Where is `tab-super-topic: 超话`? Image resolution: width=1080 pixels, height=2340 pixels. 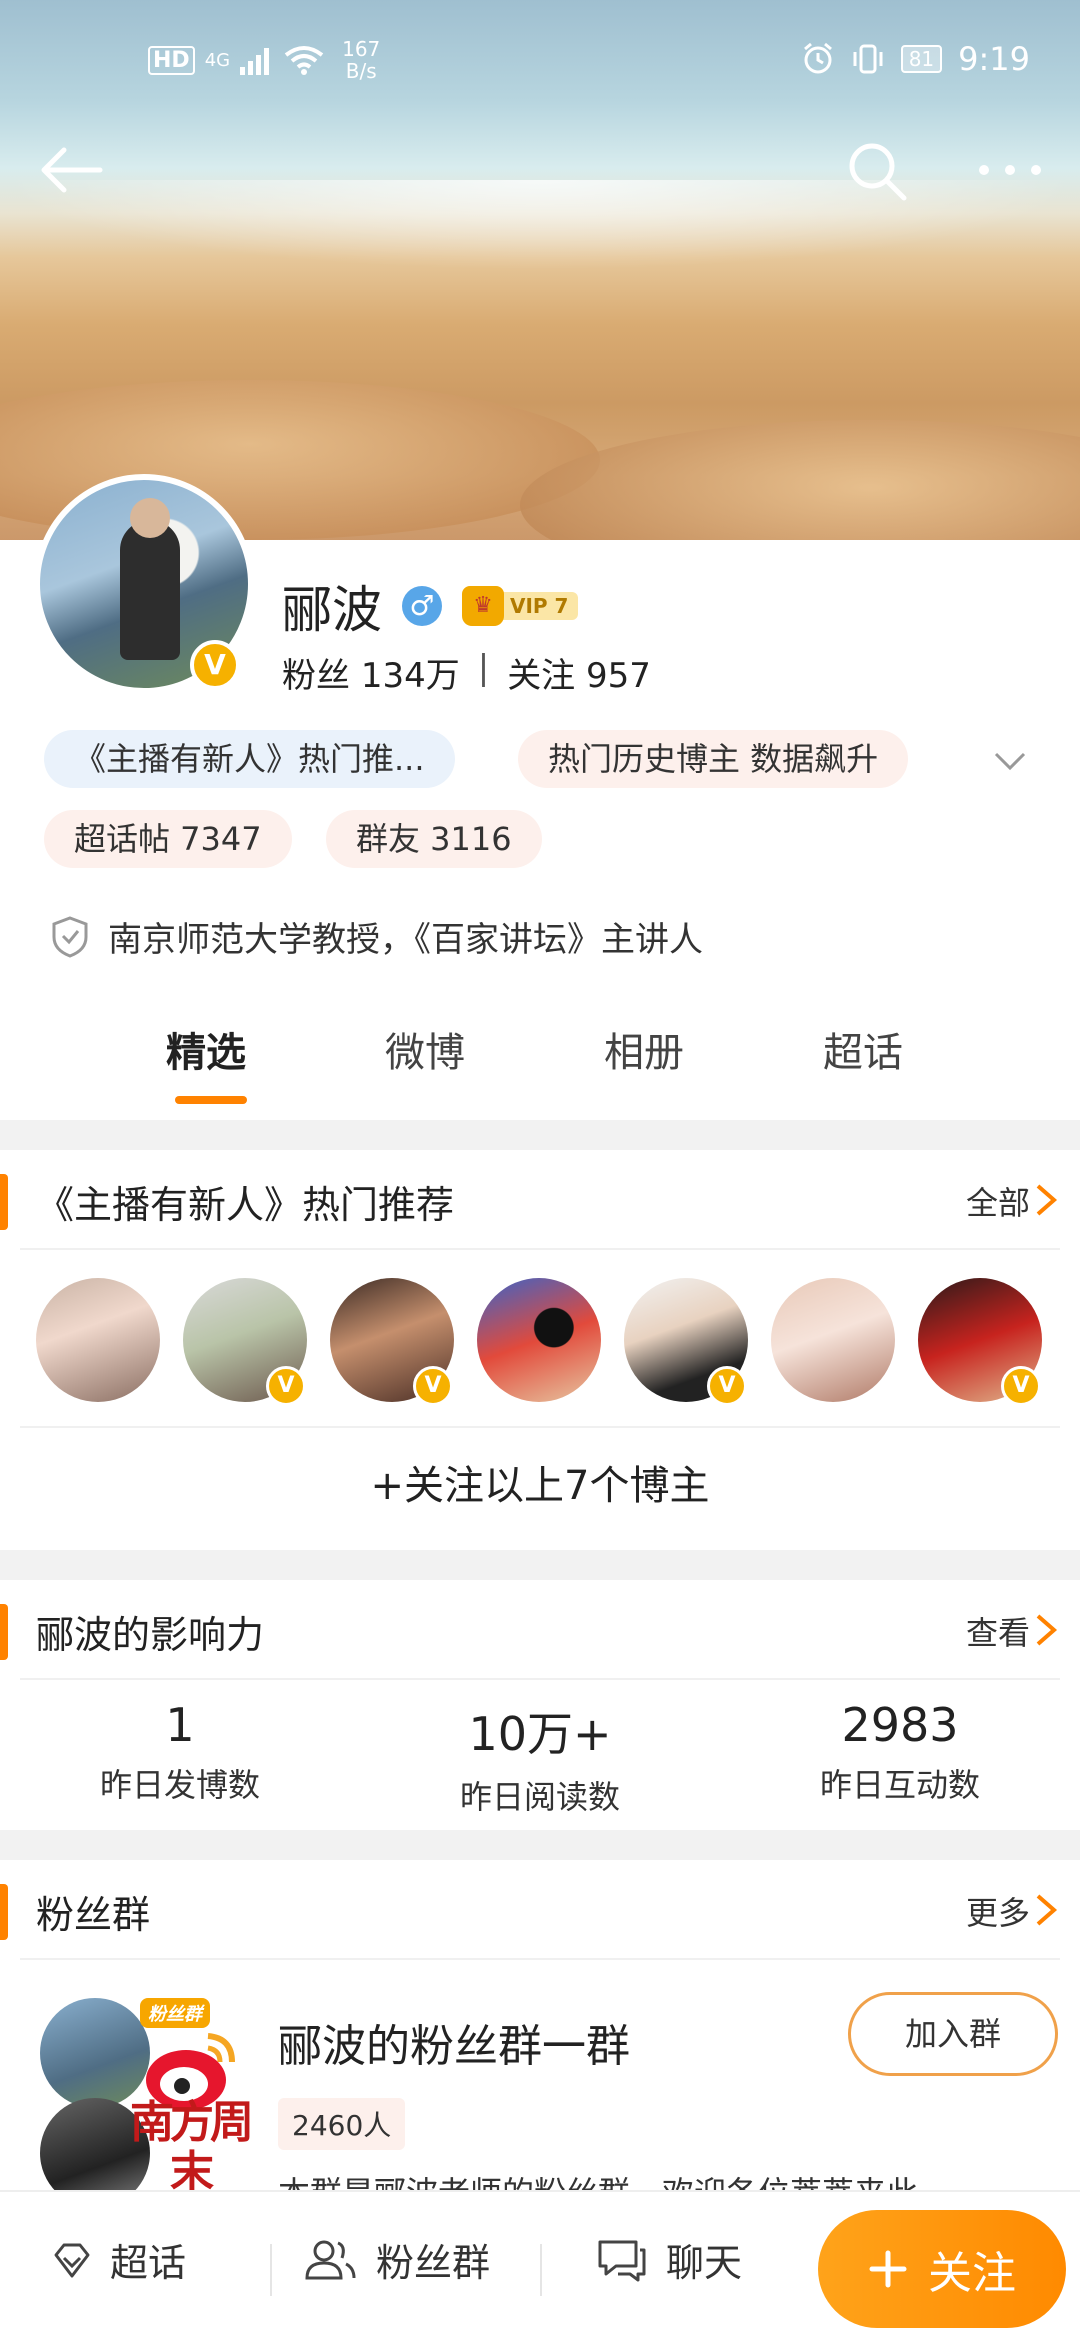
tab-super-topic: 超话 is located at coordinates (863, 1049).